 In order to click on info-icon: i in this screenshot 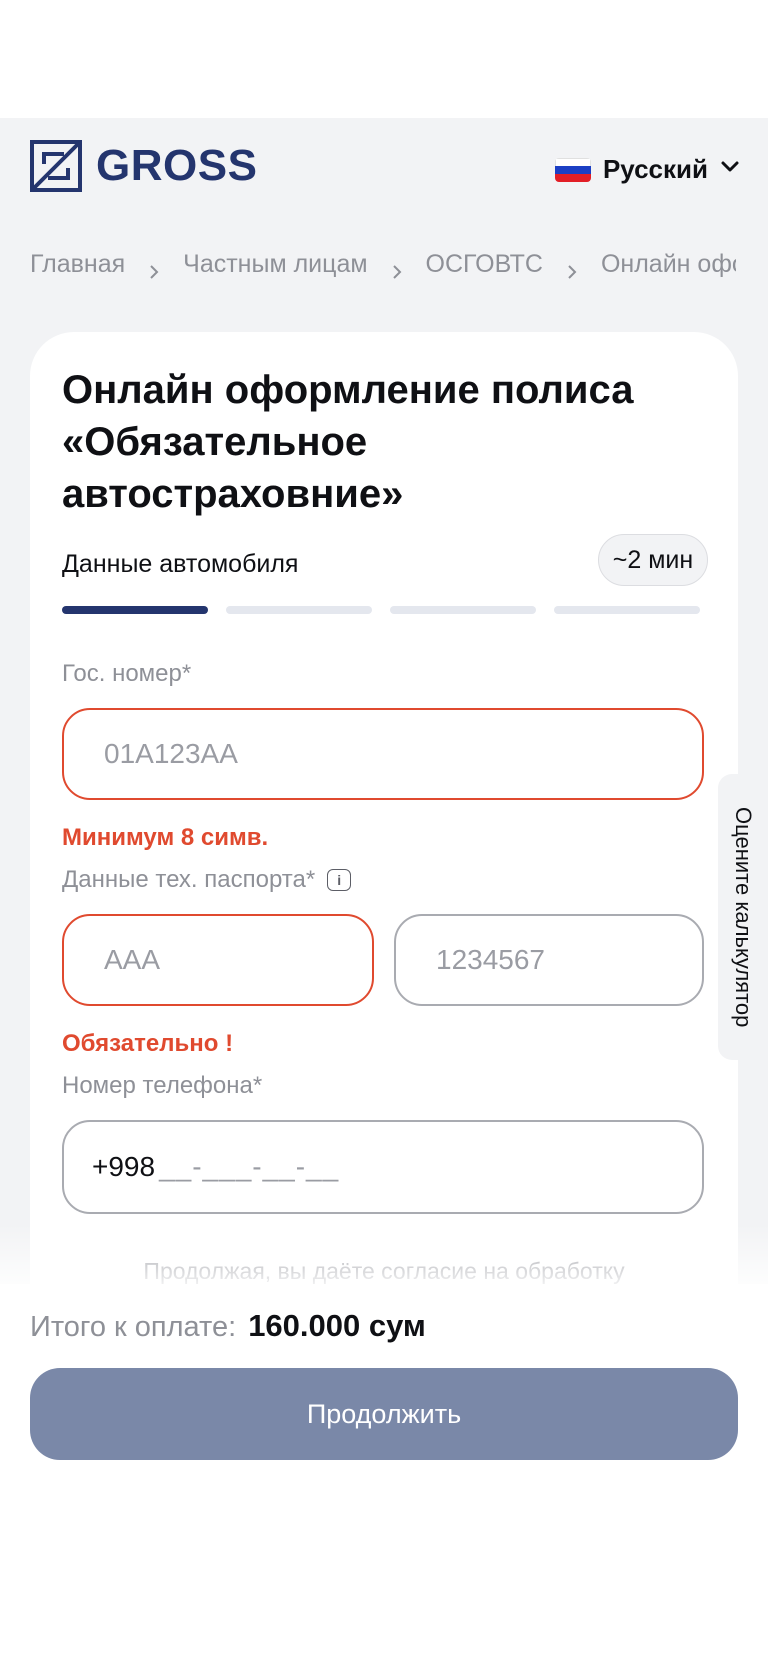, I will do `click(339, 880)`.